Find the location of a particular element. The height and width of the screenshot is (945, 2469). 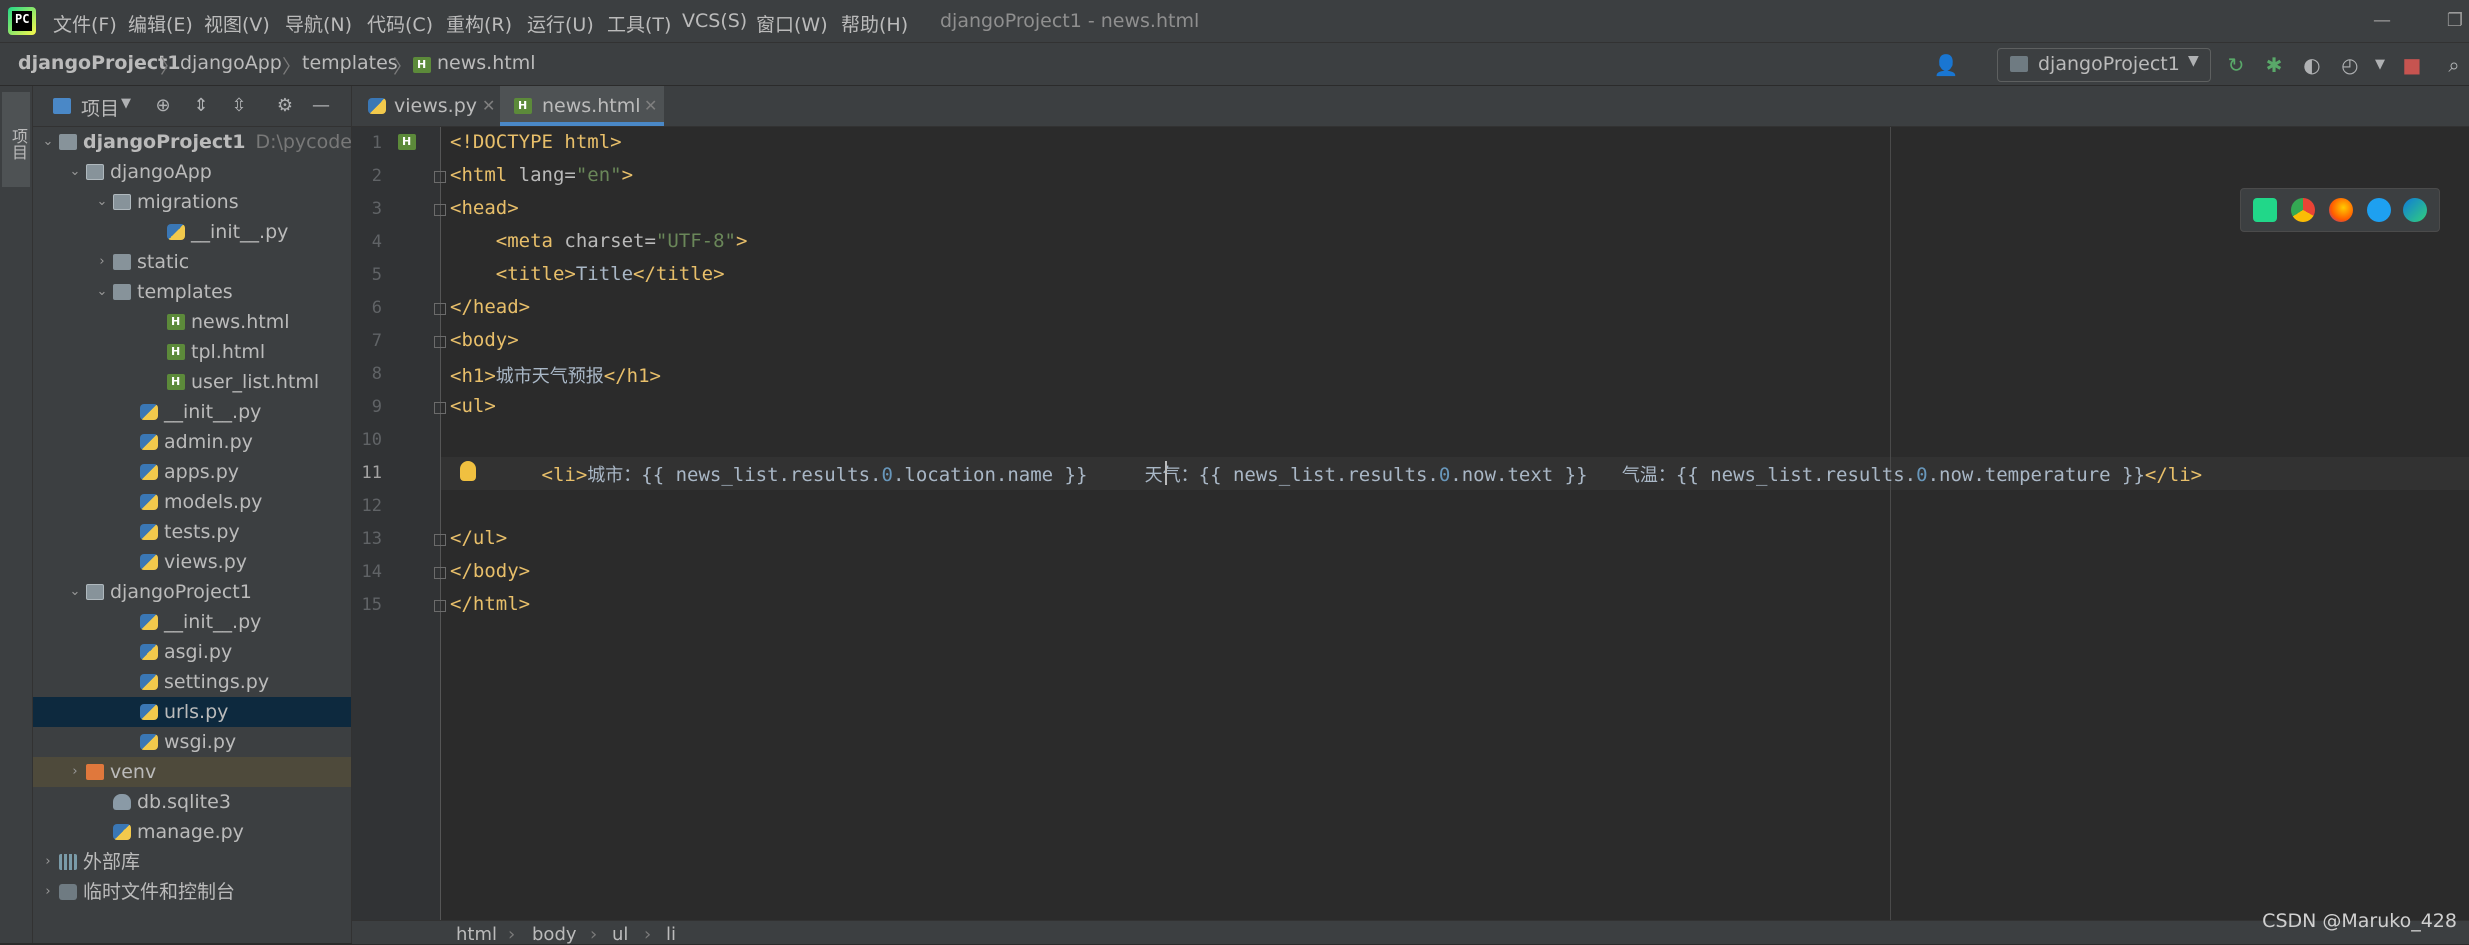

ie-icon is located at coordinates (2379, 210).